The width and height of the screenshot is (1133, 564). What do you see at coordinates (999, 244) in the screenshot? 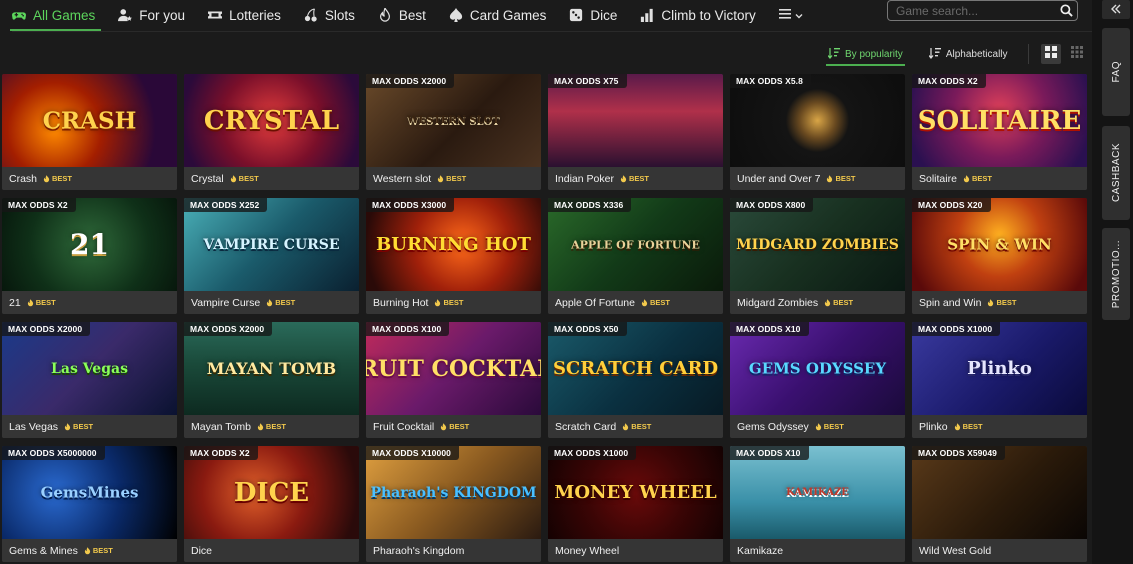
I see `game-thumbnail: SPIN & WIN MAX ODDS X20` at bounding box center [999, 244].